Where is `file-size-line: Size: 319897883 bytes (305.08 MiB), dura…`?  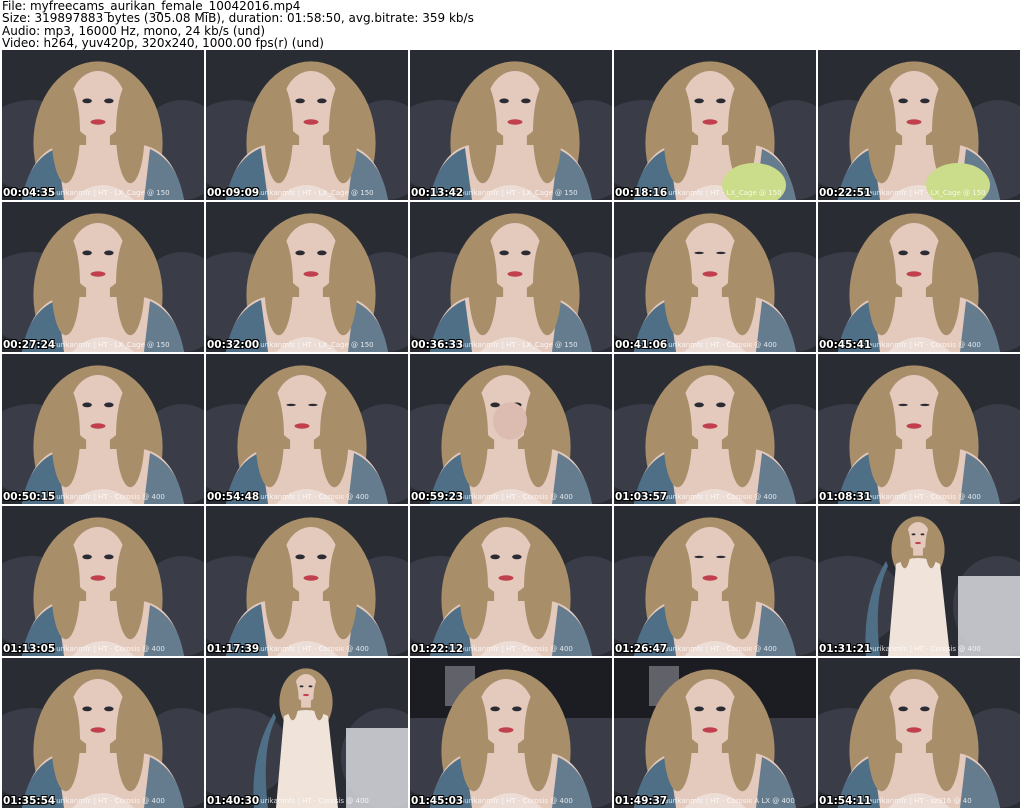 file-size-line: Size: 319897883 bytes (305.08 MiB), dura… is located at coordinates (238, 18).